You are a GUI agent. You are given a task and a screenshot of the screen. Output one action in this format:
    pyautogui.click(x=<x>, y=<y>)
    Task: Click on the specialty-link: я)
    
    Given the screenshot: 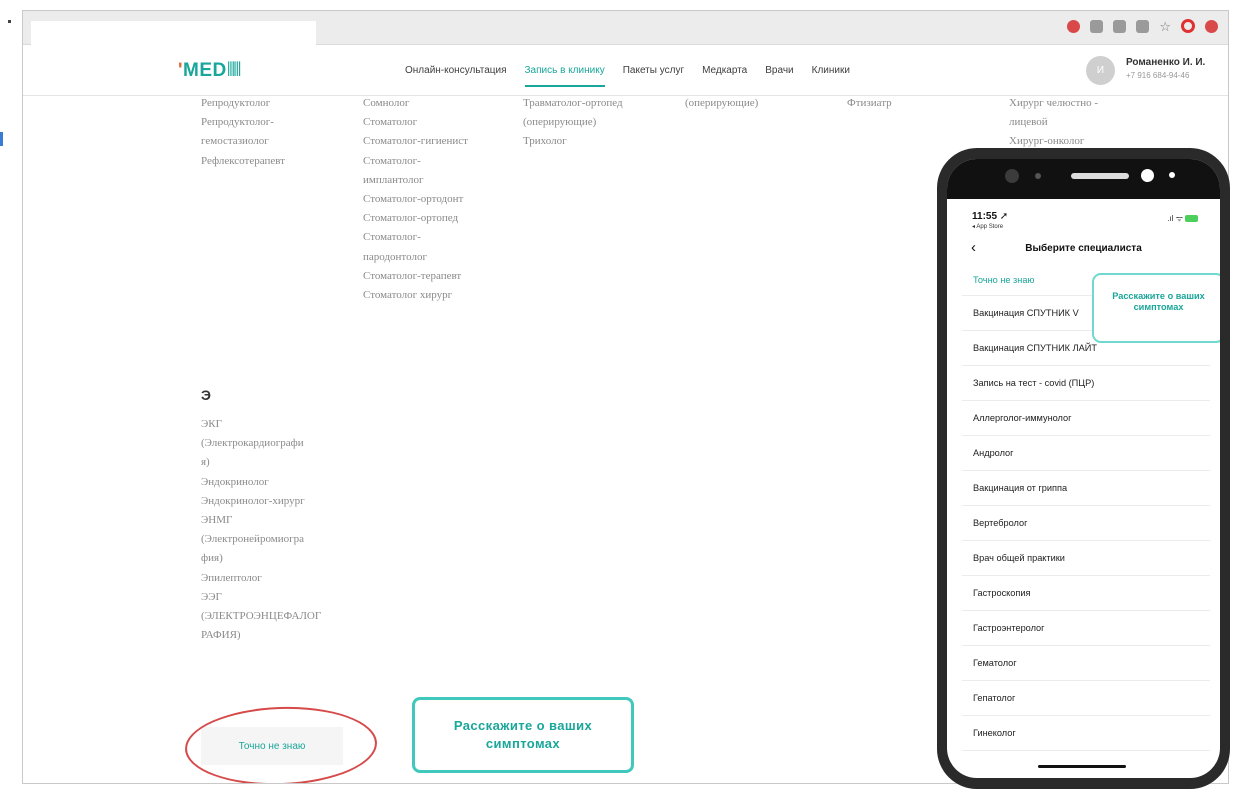 What is the action you would take?
    pyautogui.click(x=261, y=462)
    